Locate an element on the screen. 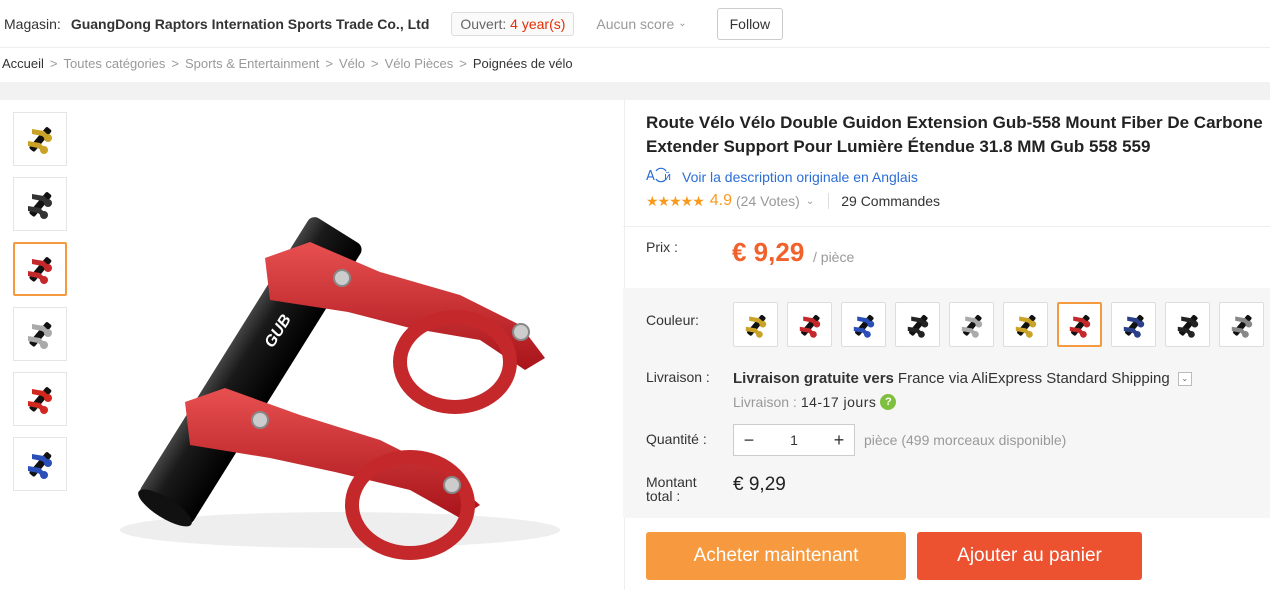 Image resolution: width=1270 pixels, height=590 pixels. total-label: Montant total : is located at coordinates (671, 489).